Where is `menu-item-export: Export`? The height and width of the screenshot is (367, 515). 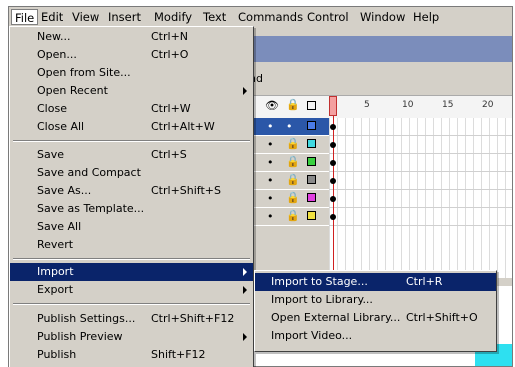
menu-item-export: Export is located at coordinates (131, 290).